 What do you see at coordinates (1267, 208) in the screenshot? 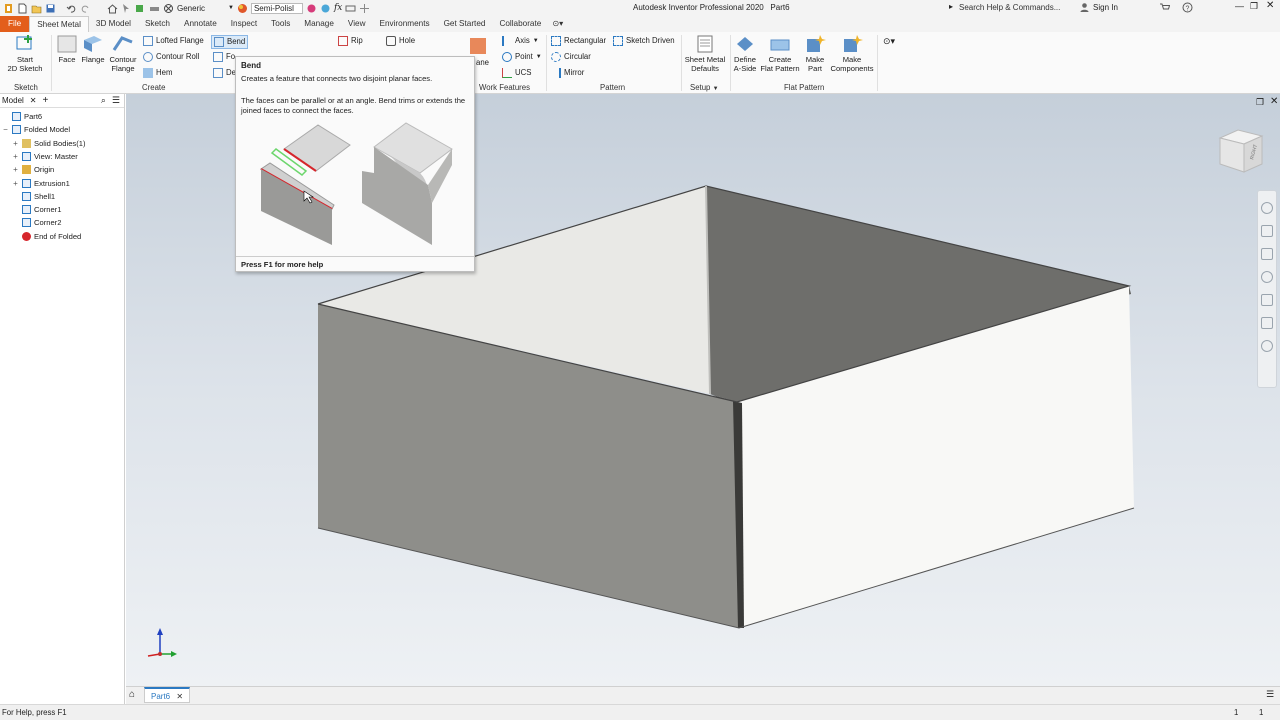
I see `steering-wheel-icon` at bounding box center [1267, 208].